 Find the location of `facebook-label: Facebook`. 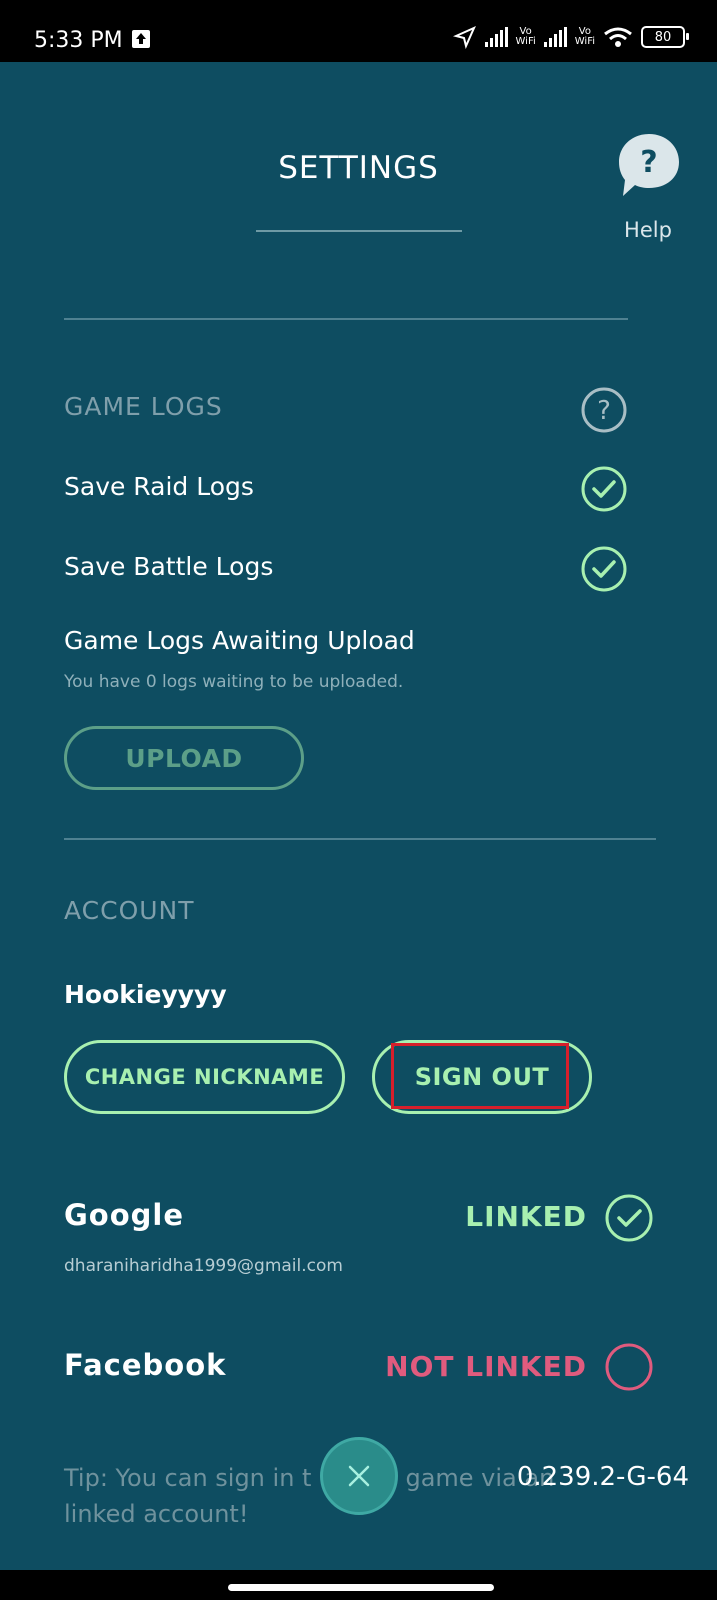

facebook-label: Facebook is located at coordinates (145, 1365).